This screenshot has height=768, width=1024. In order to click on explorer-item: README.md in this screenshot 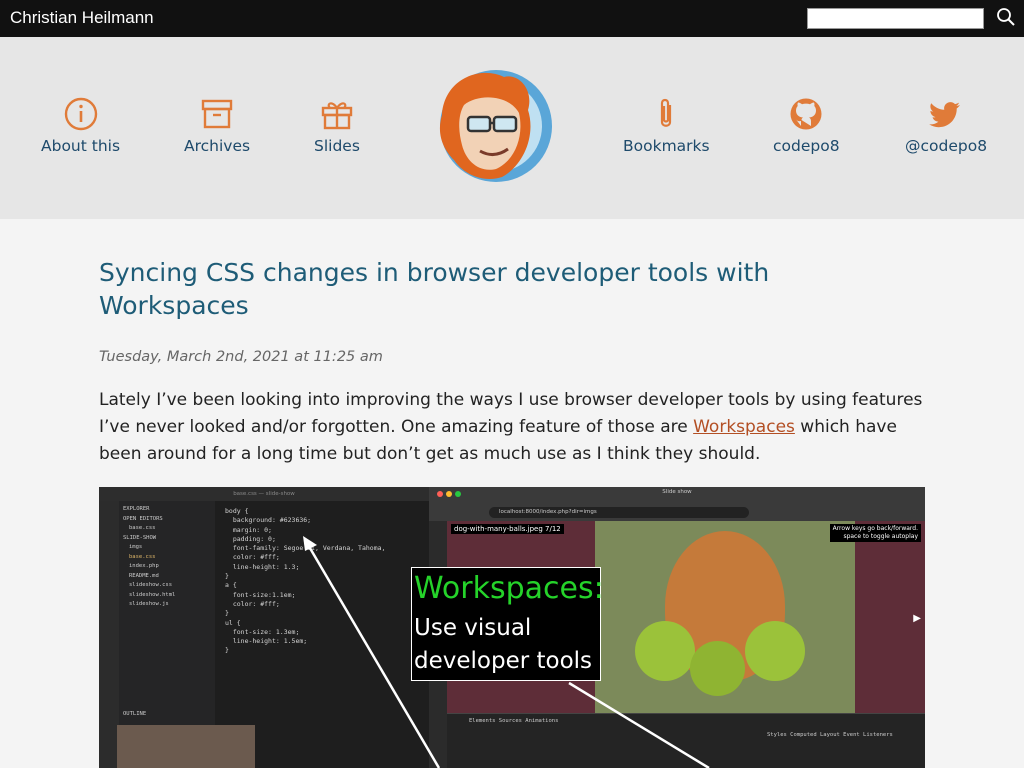, I will do `click(144, 575)`.